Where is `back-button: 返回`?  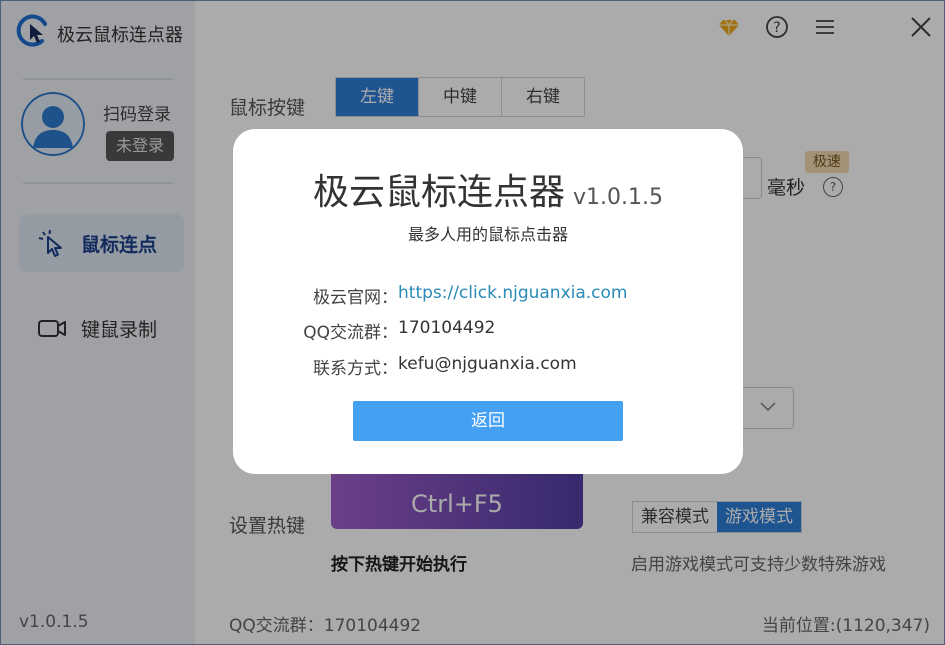
back-button: 返回 is located at coordinates (488, 421).